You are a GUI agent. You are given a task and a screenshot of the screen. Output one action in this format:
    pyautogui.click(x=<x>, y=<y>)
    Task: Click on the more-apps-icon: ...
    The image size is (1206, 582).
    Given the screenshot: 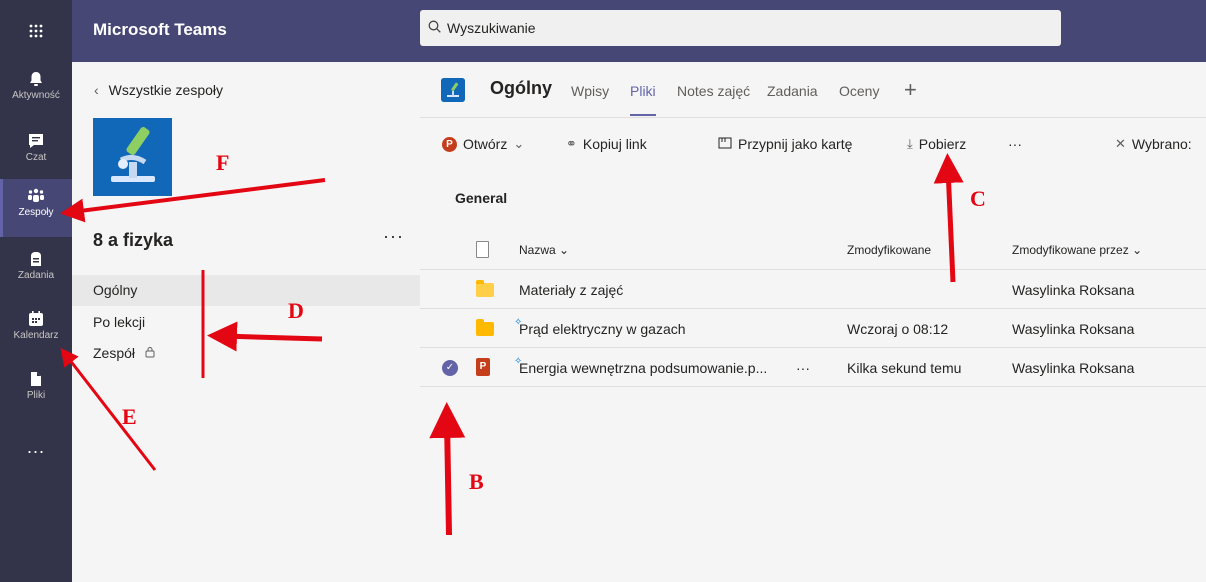 What is the action you would take?
    pyautogui.click(x=36, y=466)
    